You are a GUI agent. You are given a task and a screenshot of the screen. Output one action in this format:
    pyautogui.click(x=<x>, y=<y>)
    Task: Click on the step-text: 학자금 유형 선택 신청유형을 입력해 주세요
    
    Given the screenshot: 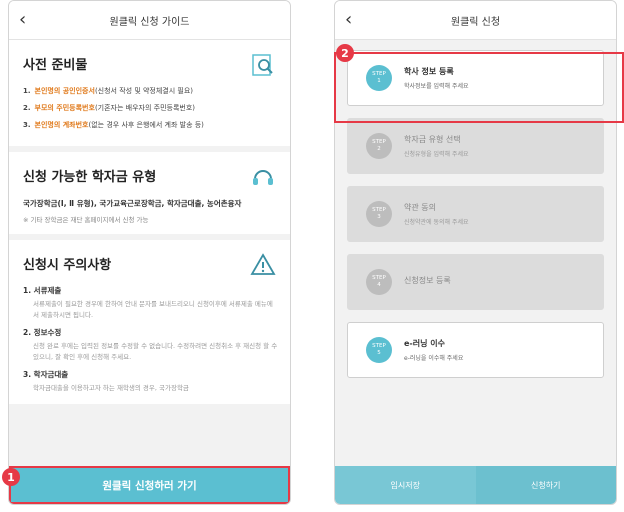 What is the action you would take?
    pyautogui.click(x=436, y=146)
    